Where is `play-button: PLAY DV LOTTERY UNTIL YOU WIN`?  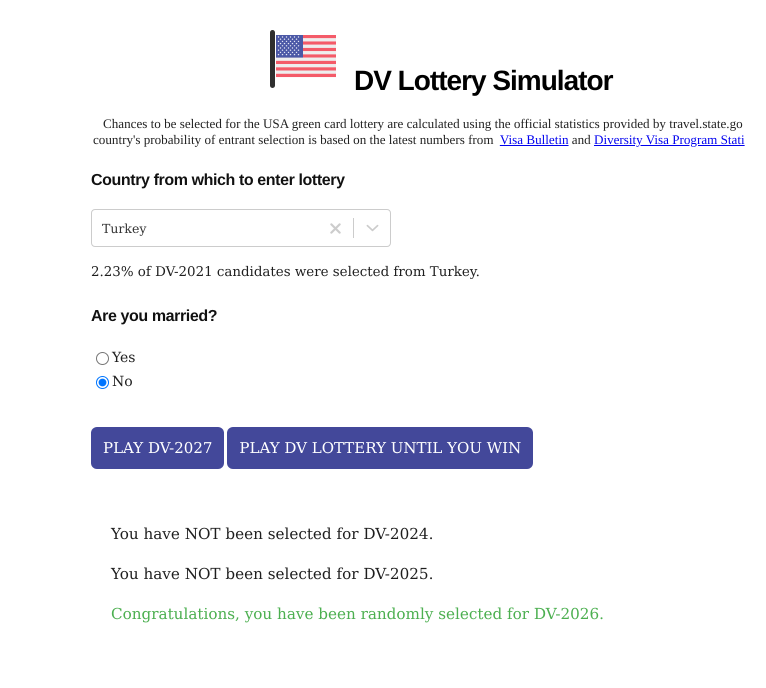 play-button: PLAY DV LOTTERY UNTIL YOU WIN is located at coordinates (380, 448).